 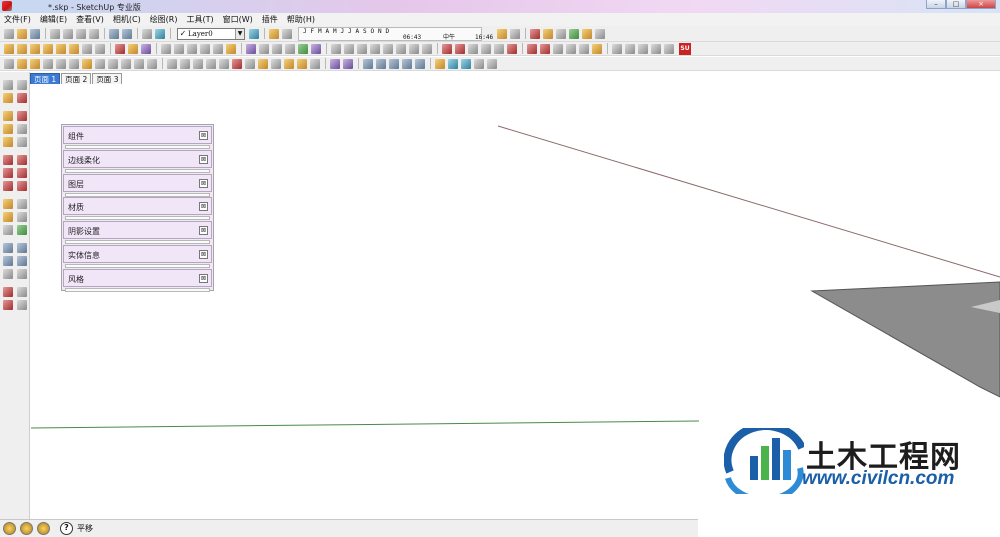 I want to click on door-icon, so click(x=237, y=63).